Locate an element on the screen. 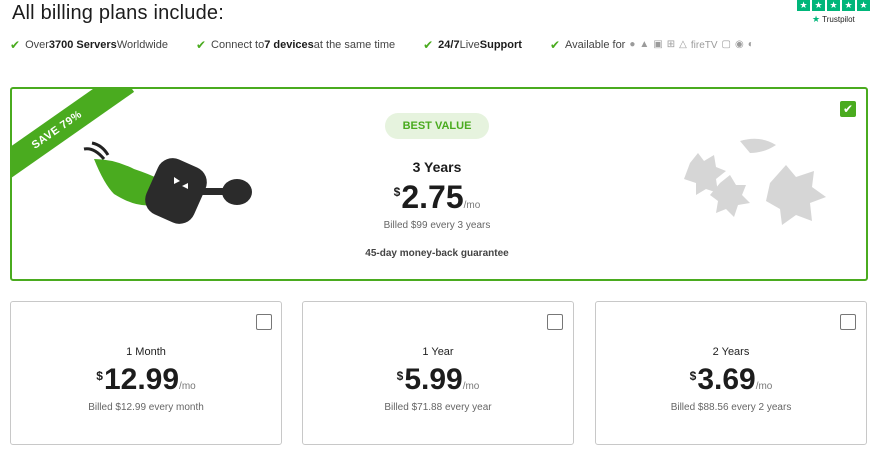 The width and height of the screenshot is (881, 456). router-icon: ▢ is located at coordinates (726, 44).